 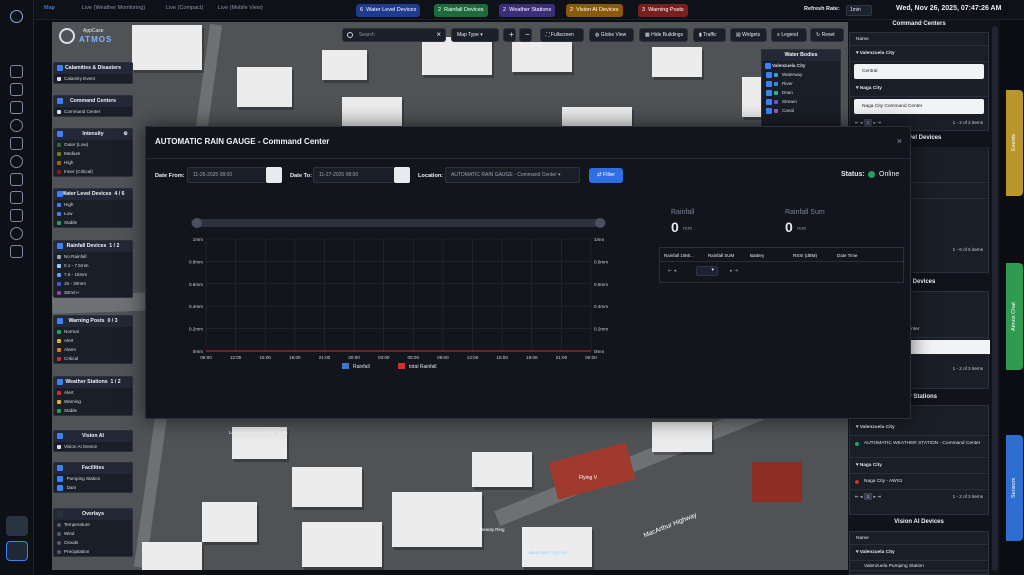 What do you see at coordinates (919, 566) in the screenshot?
I see `list-item: Valenzuela Pumping Station` at bounding box center [919, 566].